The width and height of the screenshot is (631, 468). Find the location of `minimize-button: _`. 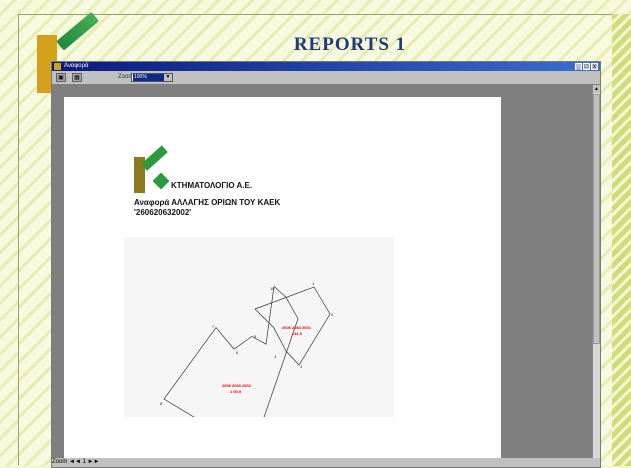

minimize-button: _ is located at coordinates (578, 66).